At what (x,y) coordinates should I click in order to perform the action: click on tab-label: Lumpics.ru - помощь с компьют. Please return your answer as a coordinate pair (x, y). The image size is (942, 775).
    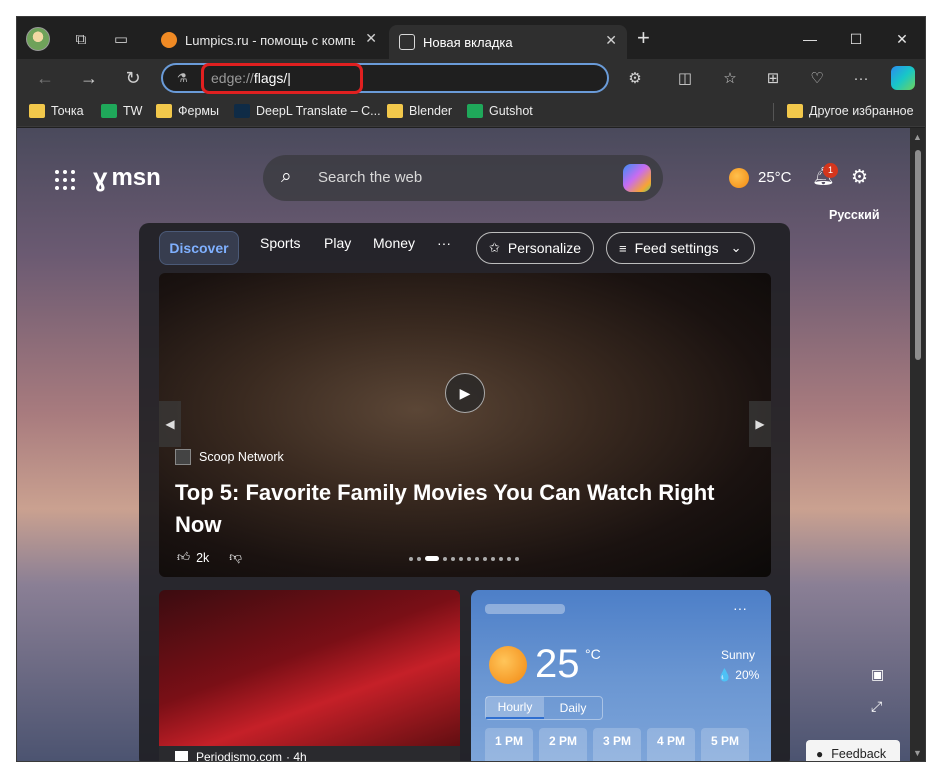
    Looking at the image, I should click on (270, 40).